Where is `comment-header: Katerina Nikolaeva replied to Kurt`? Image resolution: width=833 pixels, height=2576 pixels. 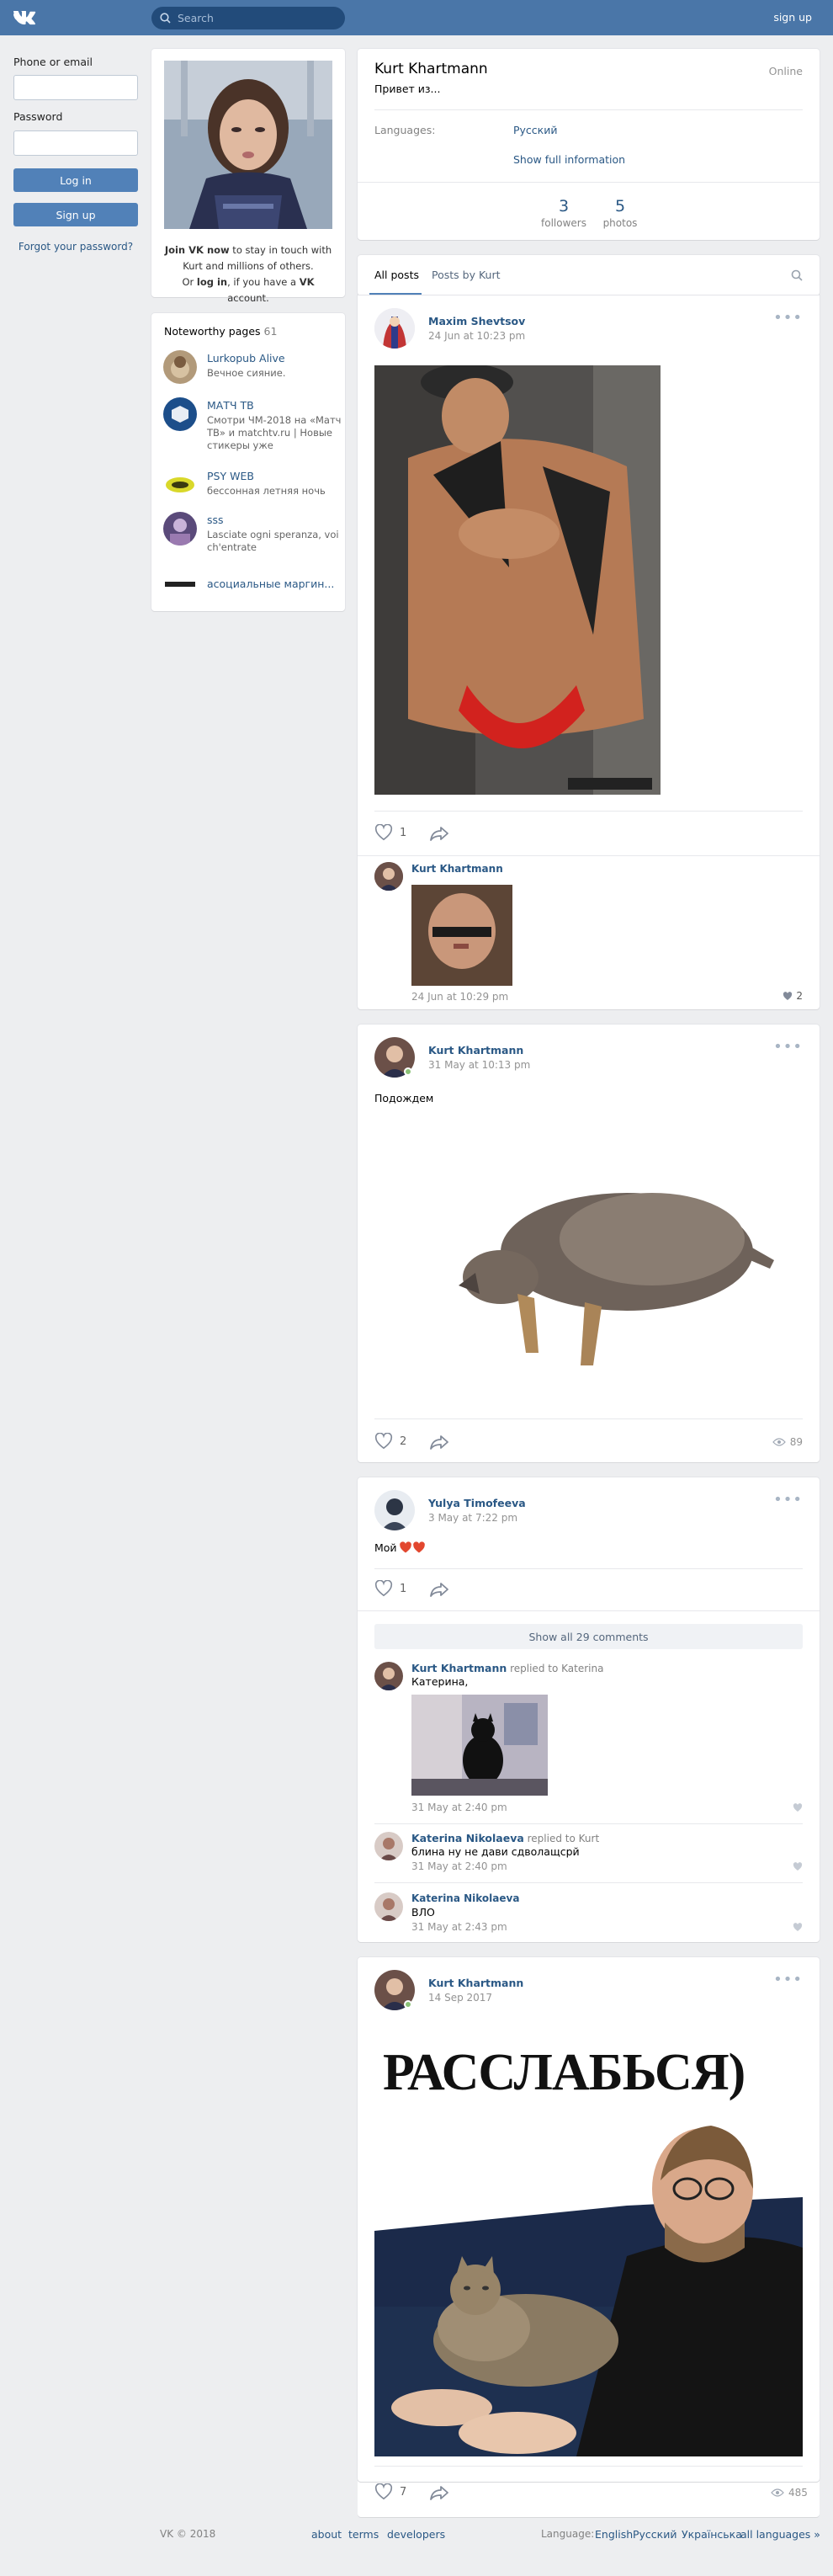 comment-header: Katerina Nikolaeva replied to Kurt is located at coordinates (505, 1838).